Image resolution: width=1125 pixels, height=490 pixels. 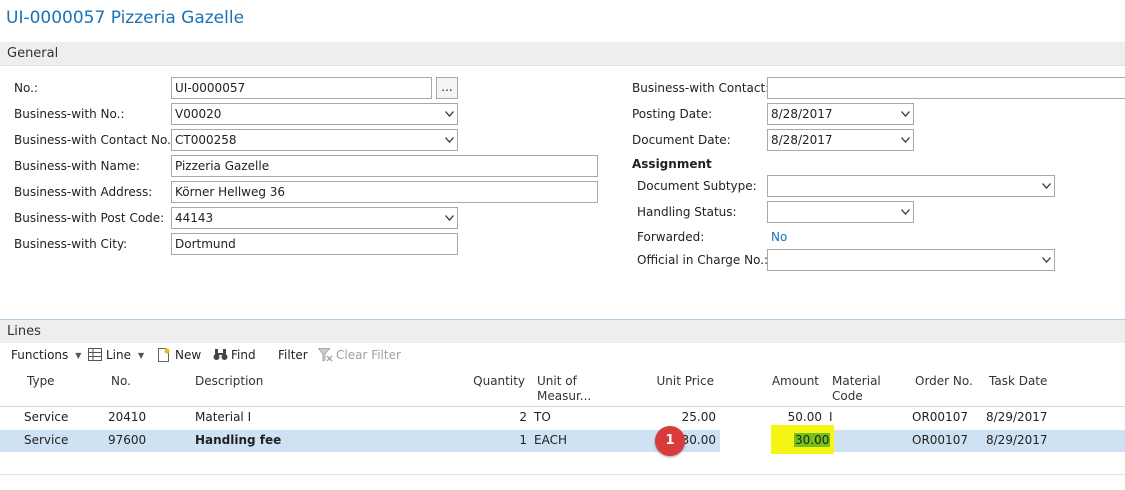 What do you see at coordinates (210, 88) in the screenshot?
I see `no-field-value: UI-0000057` at bounding box center [210, 88].